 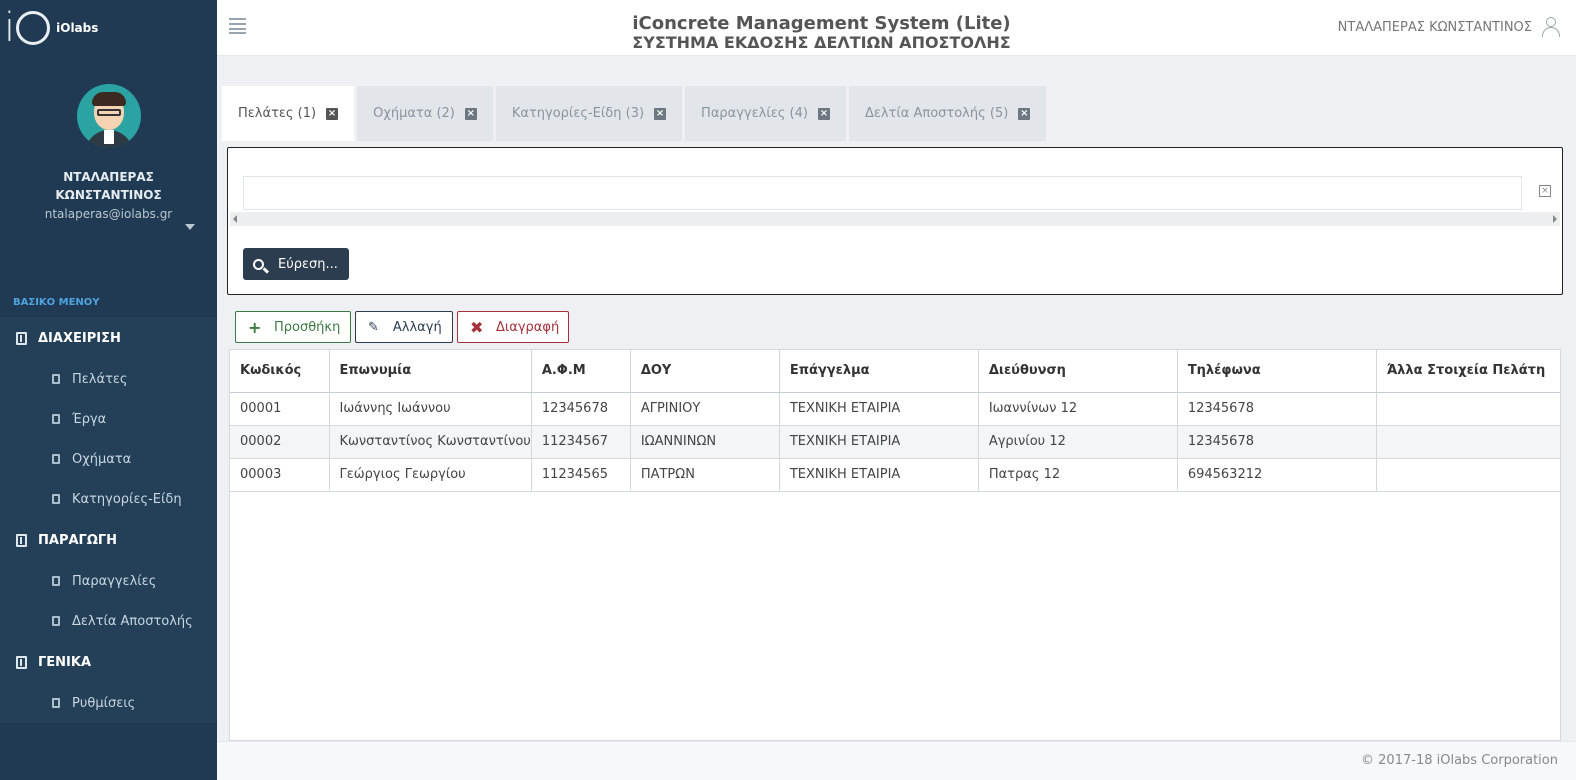 What do you see at coordinates (430, 442) in the screenshot?
I see `table-cell: Κωνσταντίνος Κωνσταντίνου` at bounding box center [430, 442].